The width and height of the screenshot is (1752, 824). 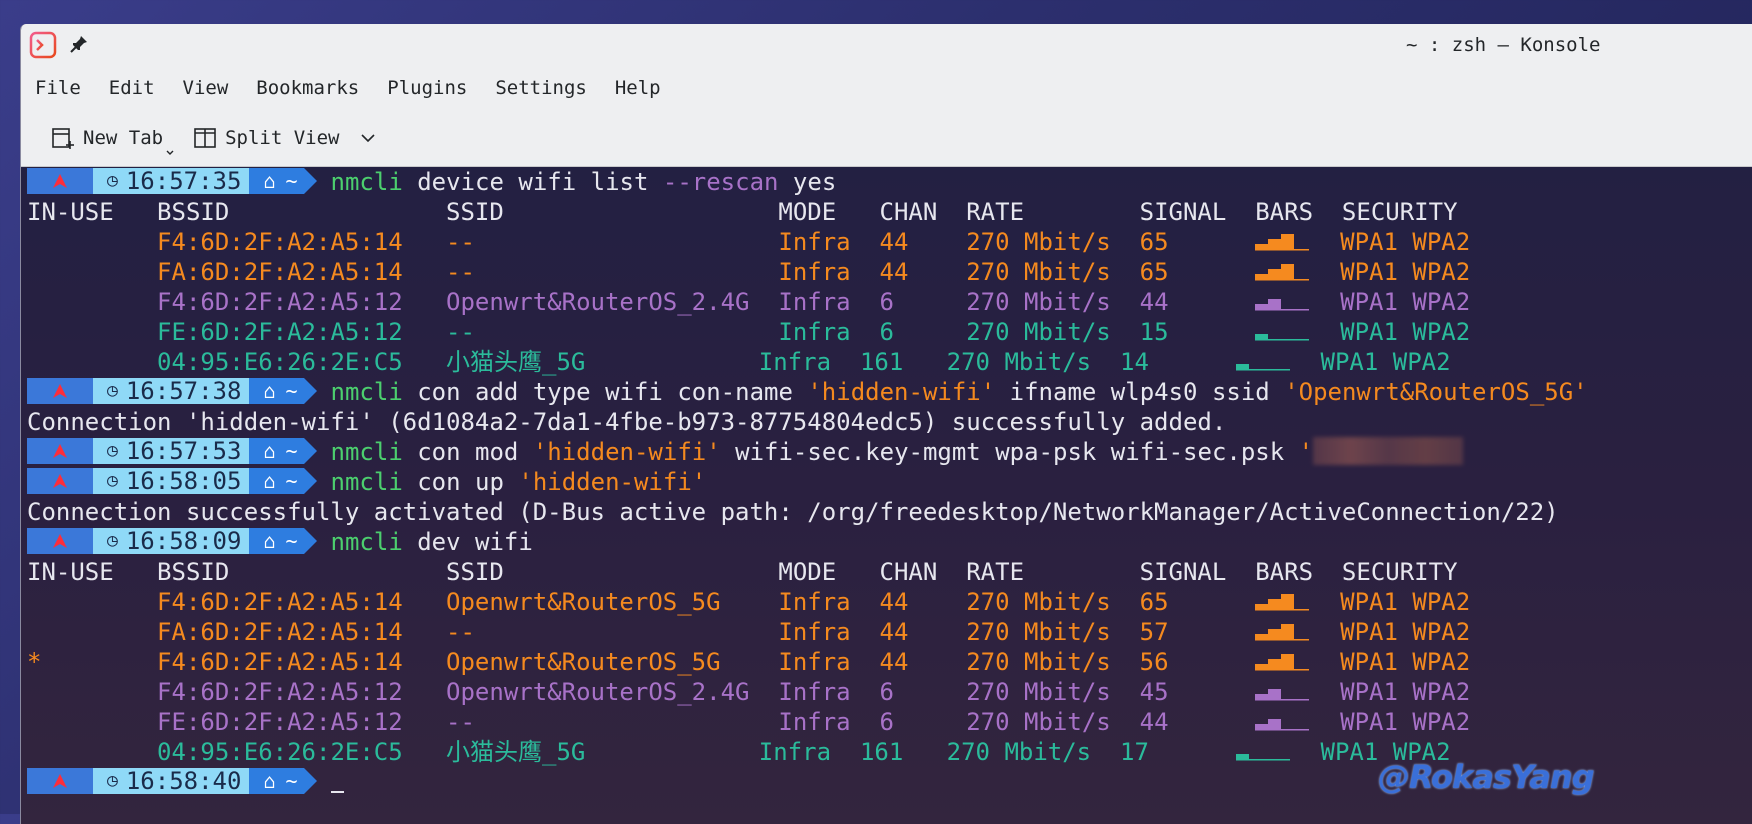 I want to click on header-rate: RATE, so click(x=1053, y=572).